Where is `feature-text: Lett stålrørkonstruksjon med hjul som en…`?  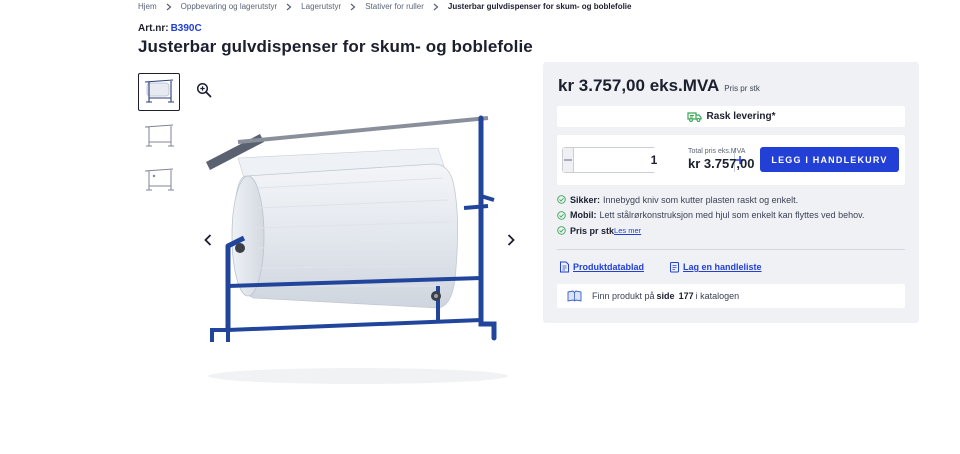
feature-text: Lett stålrørkonstruksjon med hjul som en… is located at coordinates (732, 215).